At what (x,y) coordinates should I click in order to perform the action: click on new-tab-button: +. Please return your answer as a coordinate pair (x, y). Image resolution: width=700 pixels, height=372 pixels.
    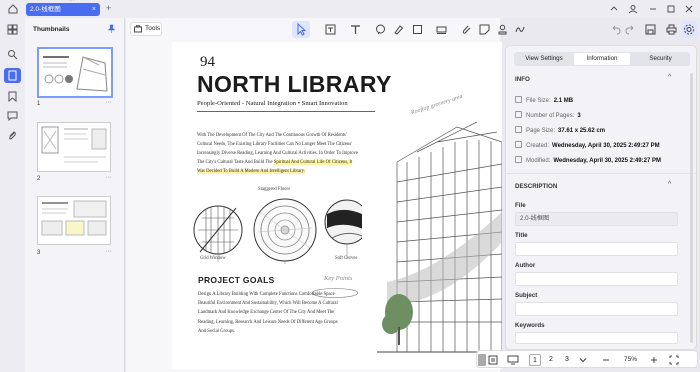
    Looking at the image, I should click on (108, 8).